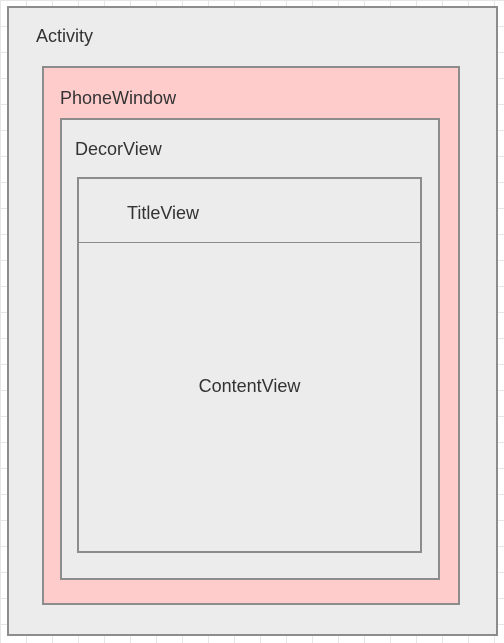 This screenshot has width=504, height=643. What do you see at coordinates (118, 149) in the screenshot?
I see `decor-view-label: DecorView` at bounding box center [118, 149].